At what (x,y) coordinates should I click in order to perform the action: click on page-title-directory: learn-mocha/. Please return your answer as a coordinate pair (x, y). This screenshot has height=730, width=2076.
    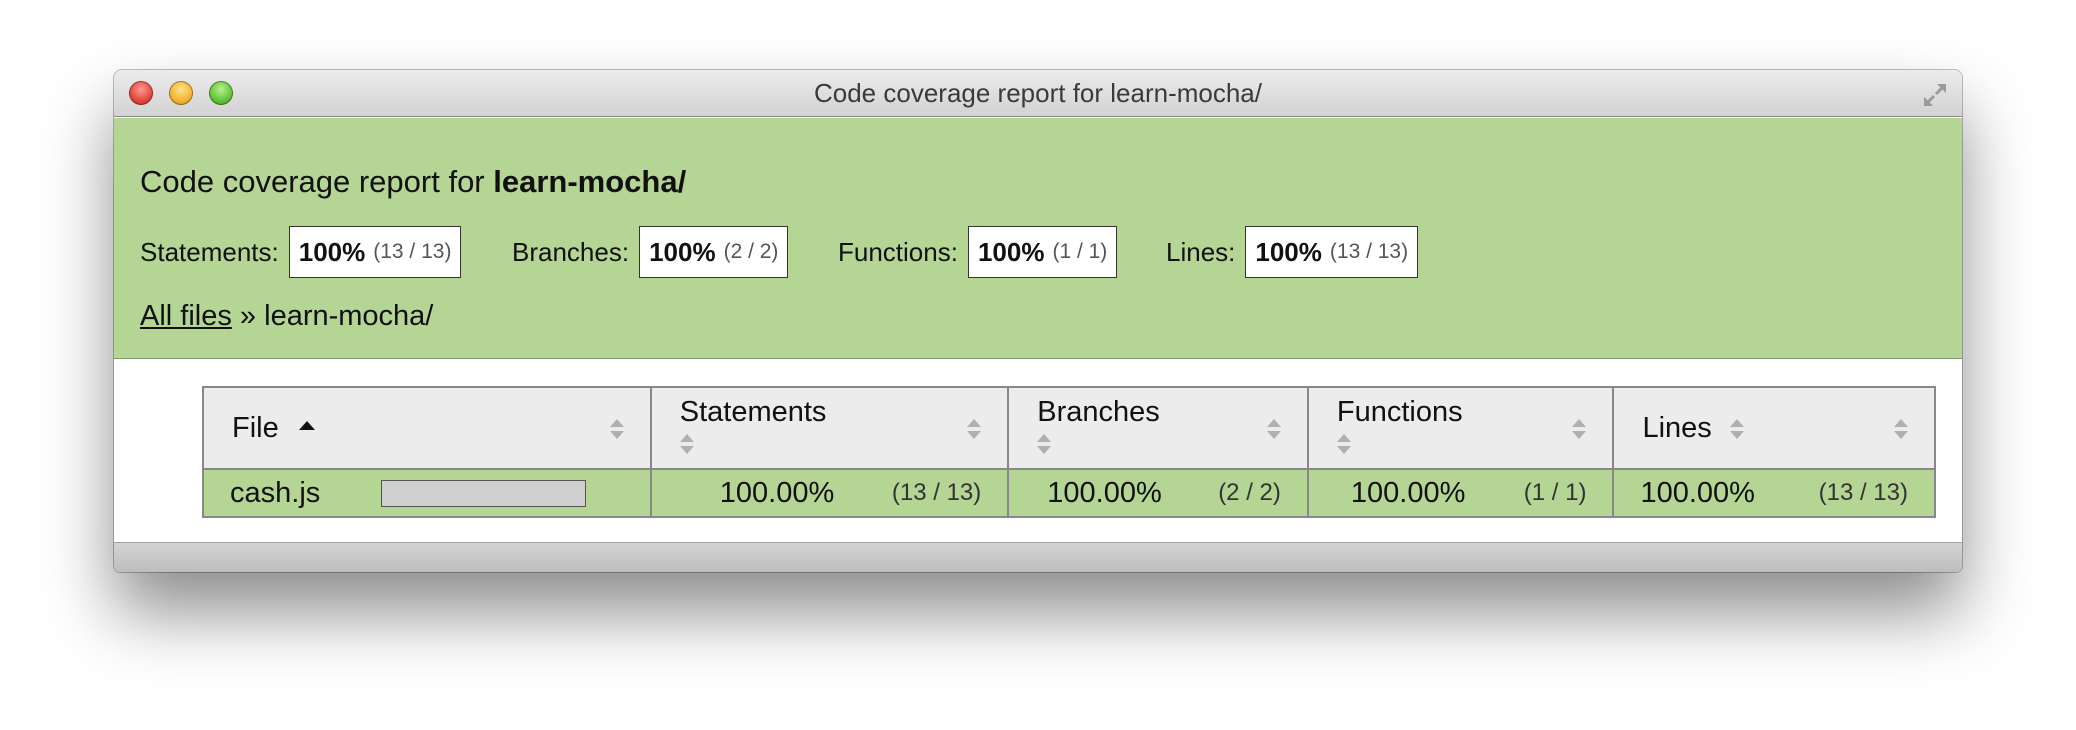
    Looking at the image, I should click on (590, 181).